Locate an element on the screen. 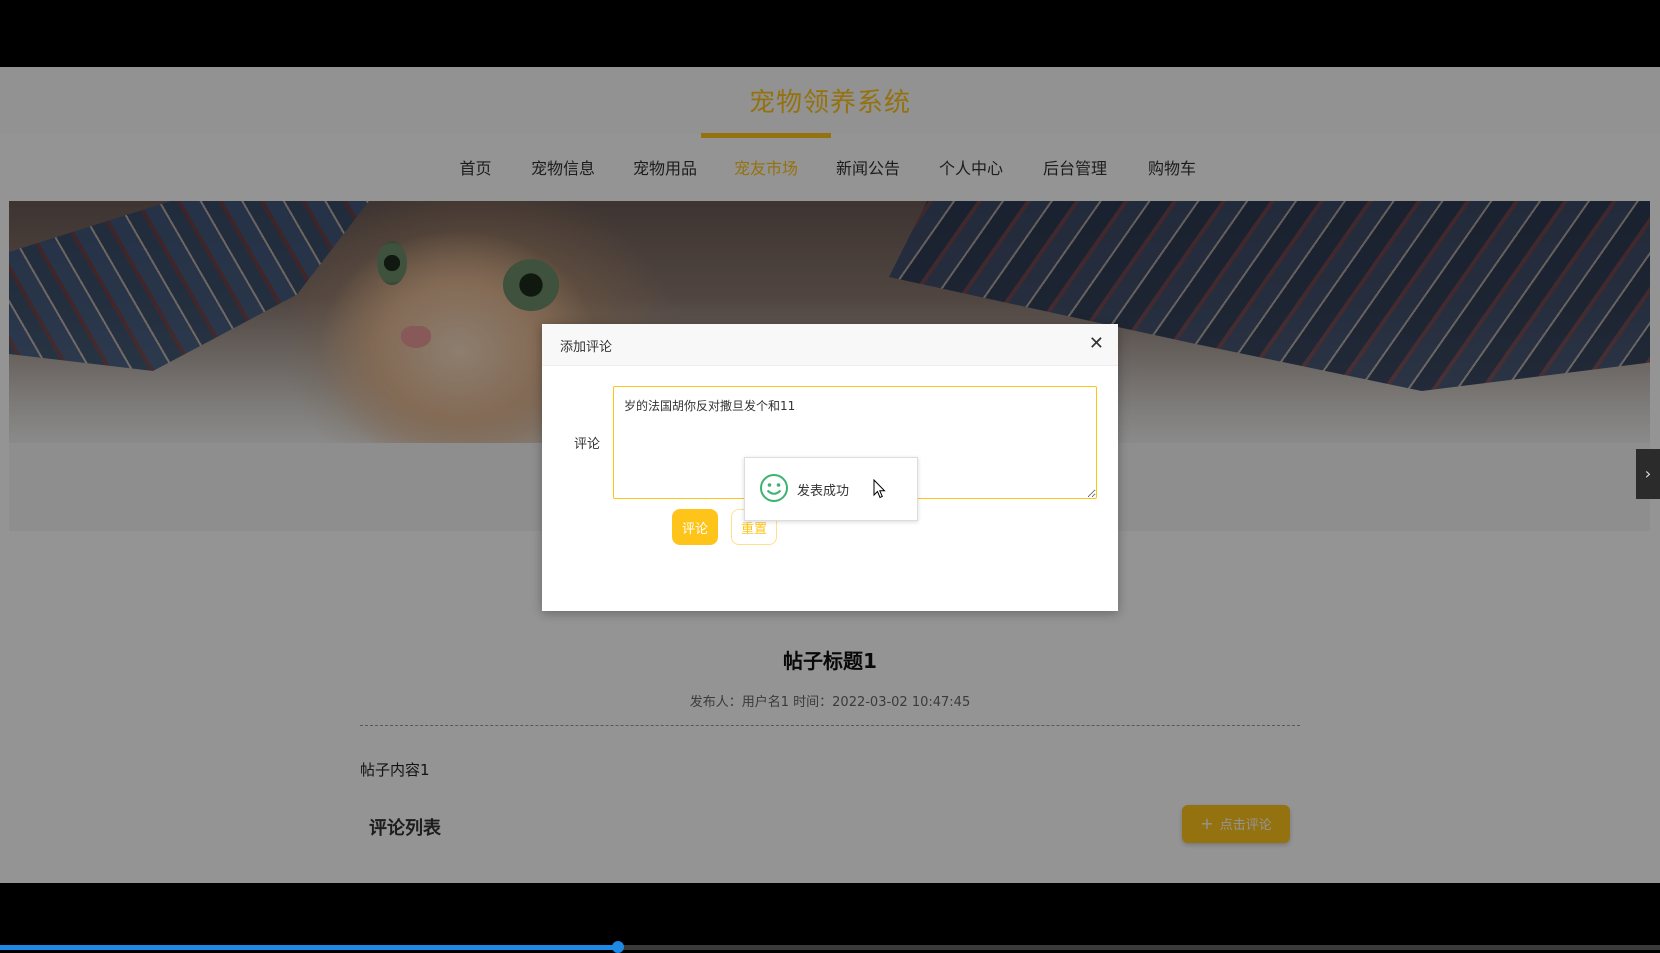 This screenshot has width=1660, height=953. dialog-header: 添加评论 ✕ is located at coordinates (830, 345).